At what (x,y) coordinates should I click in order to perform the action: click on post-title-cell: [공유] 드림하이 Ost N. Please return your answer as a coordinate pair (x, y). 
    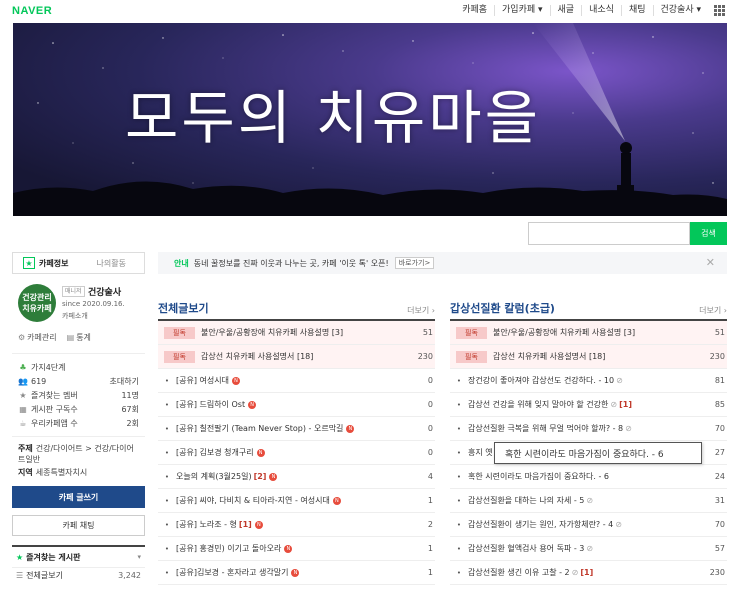
    Looking at the image, I should click on (287, 404).